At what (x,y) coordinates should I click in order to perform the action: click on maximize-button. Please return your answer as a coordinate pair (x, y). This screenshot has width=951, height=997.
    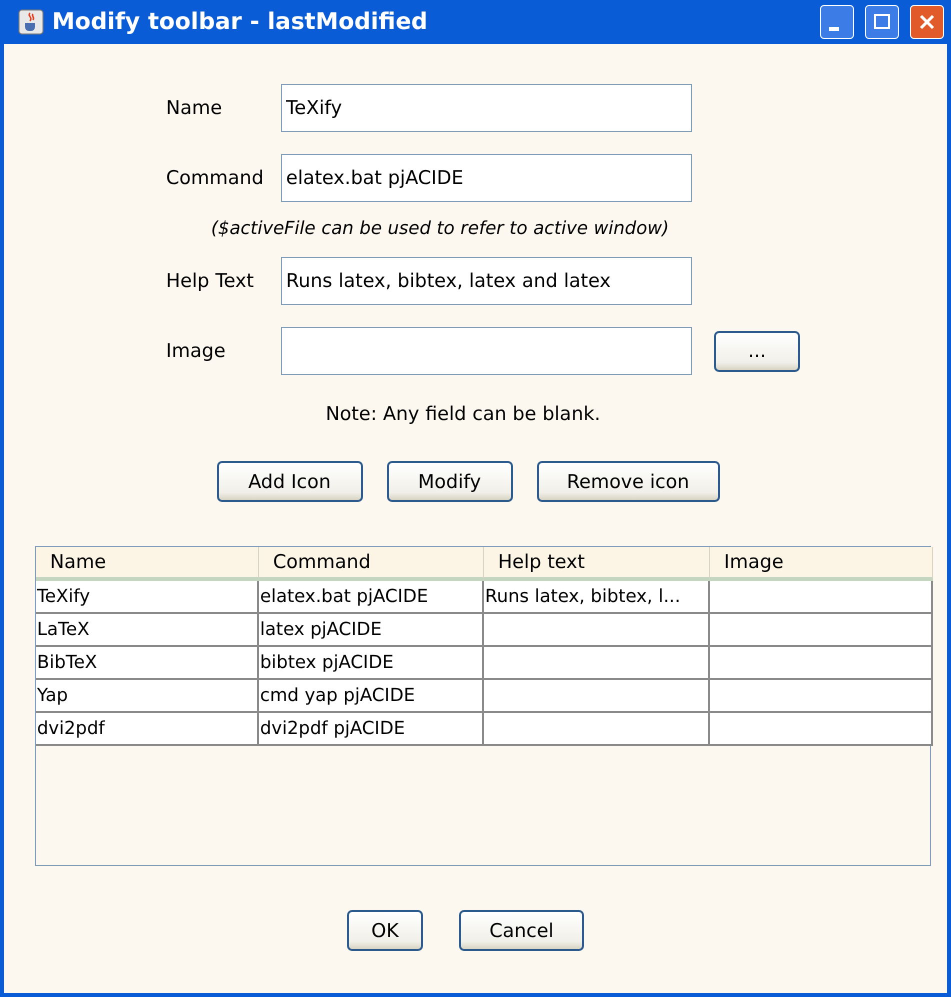
    Looking at the image, I should click on (882, 22).